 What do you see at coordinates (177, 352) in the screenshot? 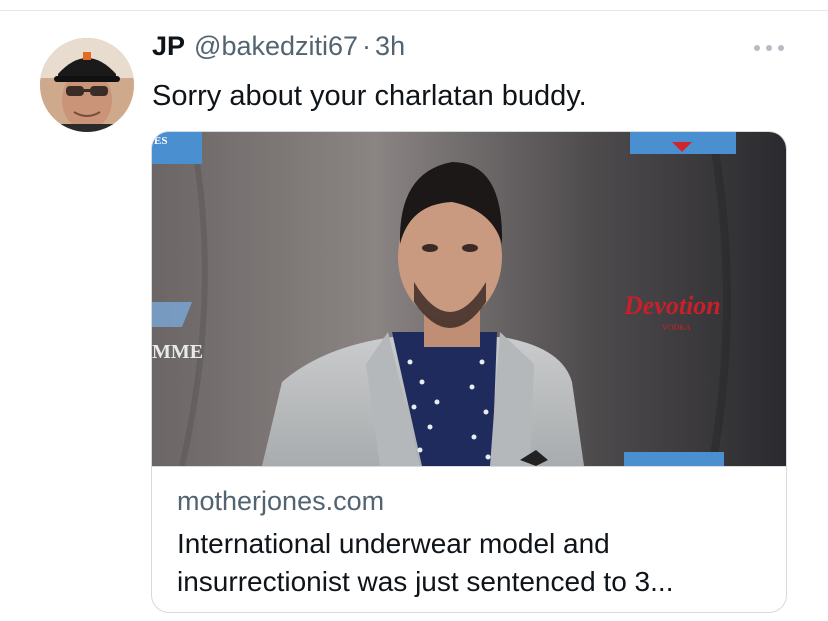
I see `sign-left-mid: MME` at bounding box center [177, 352].